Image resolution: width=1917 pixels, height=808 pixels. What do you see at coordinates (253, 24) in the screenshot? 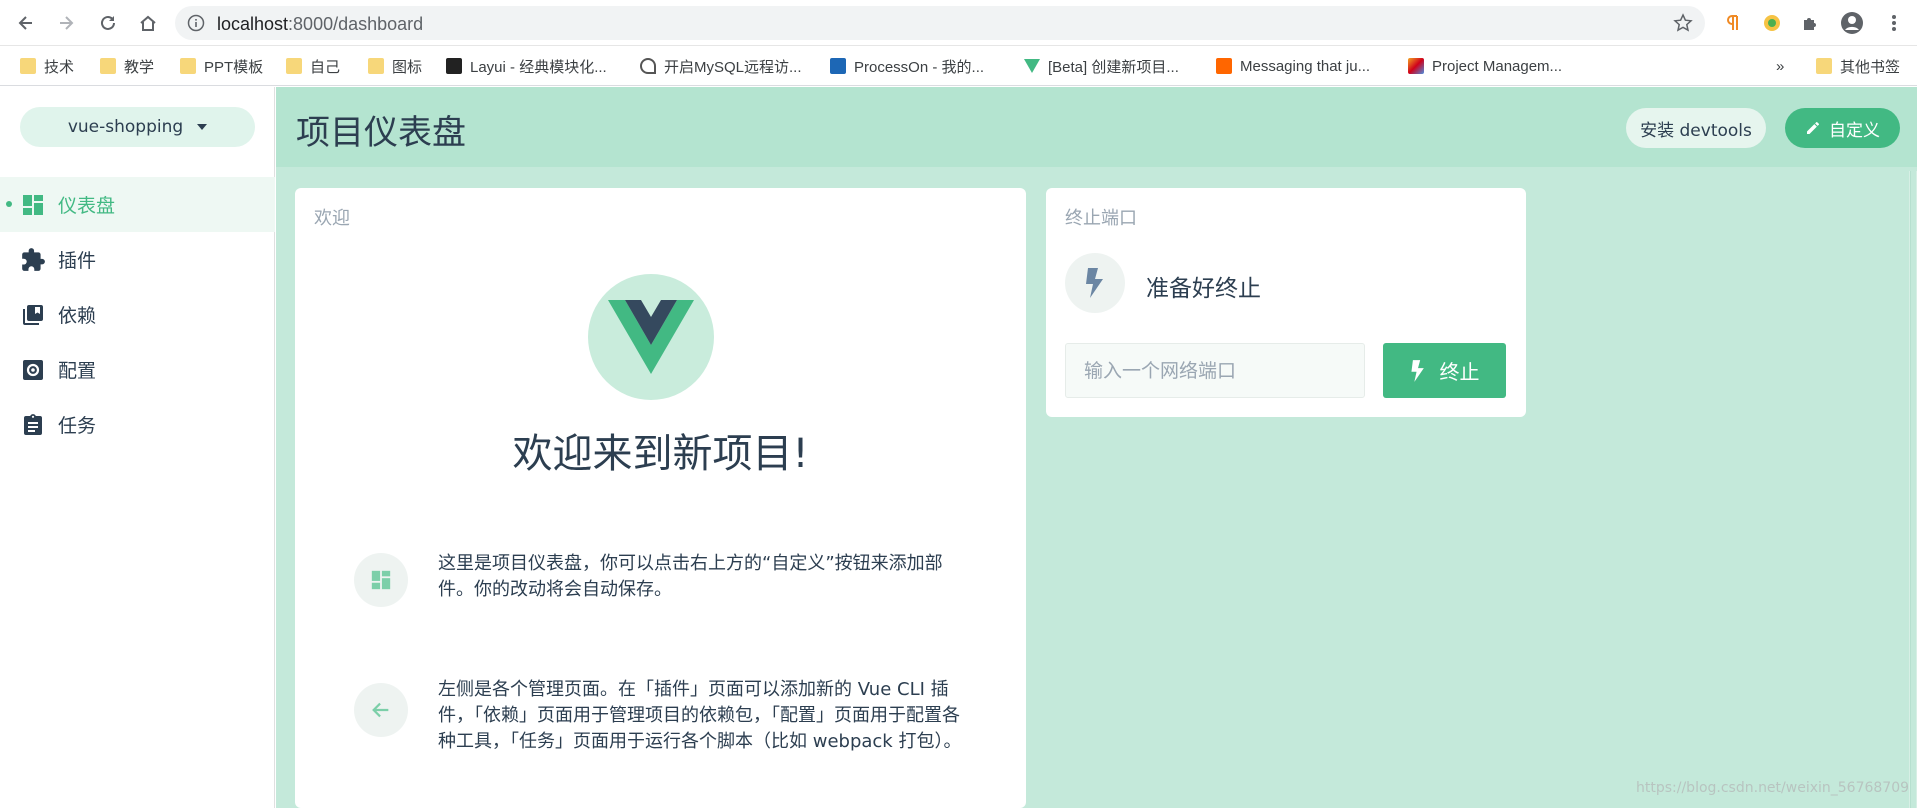
I see `url-host: localhost` at bounding box center [253, 24].